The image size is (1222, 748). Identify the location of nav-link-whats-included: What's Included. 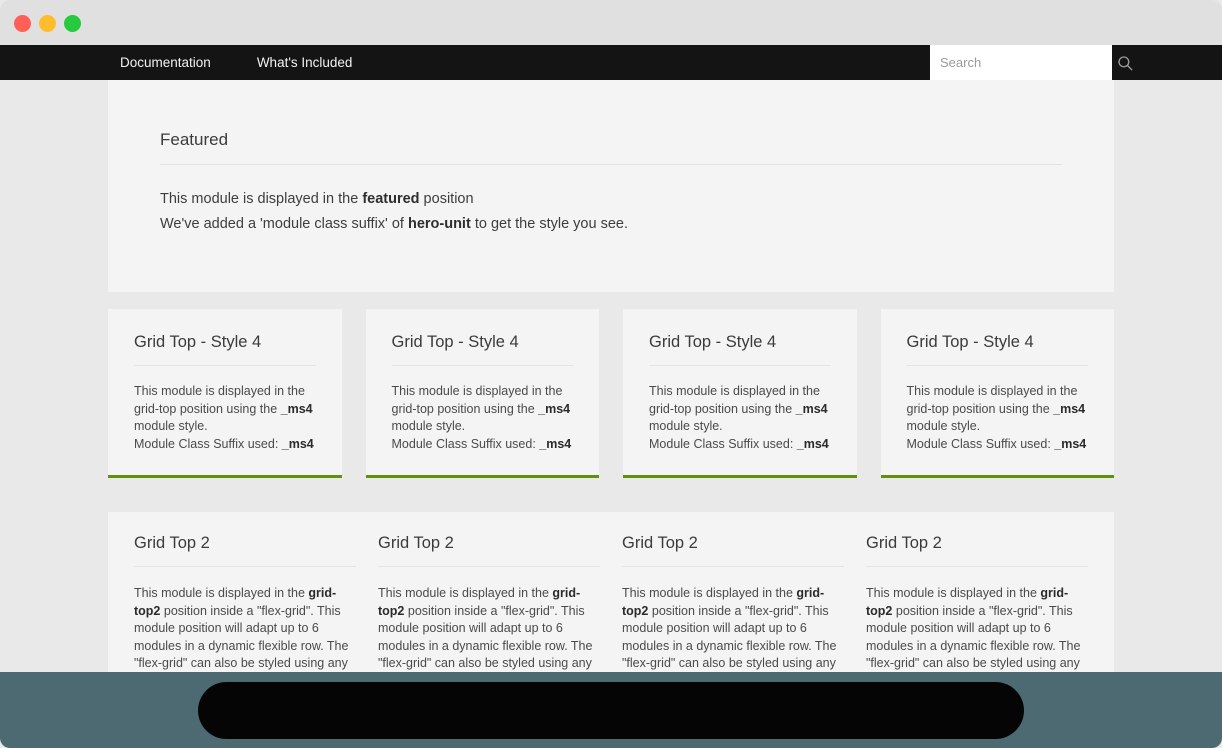
(305, 62).